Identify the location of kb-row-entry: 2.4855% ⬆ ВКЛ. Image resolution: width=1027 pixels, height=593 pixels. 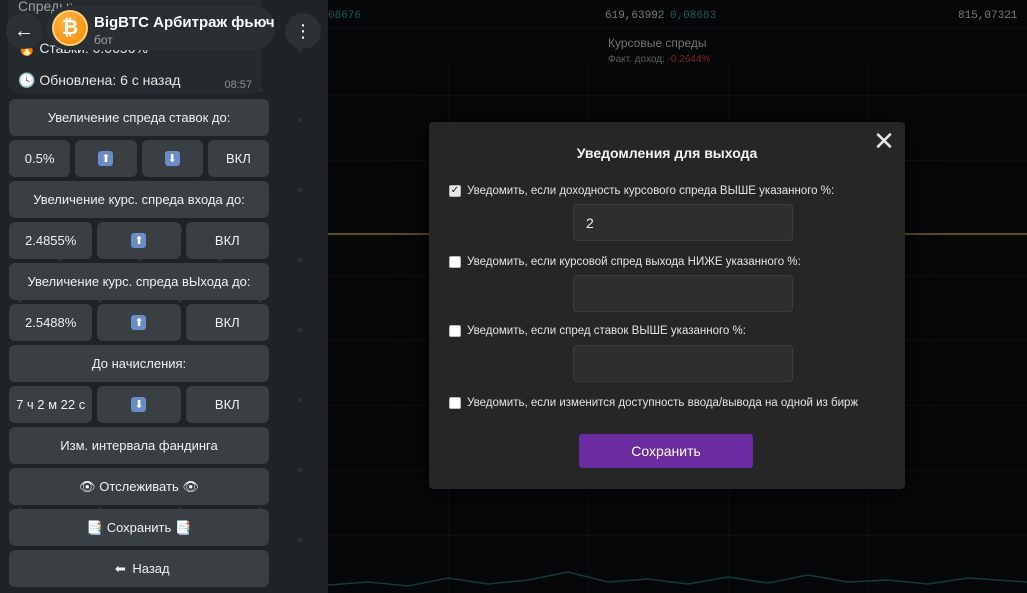
(139, 240).